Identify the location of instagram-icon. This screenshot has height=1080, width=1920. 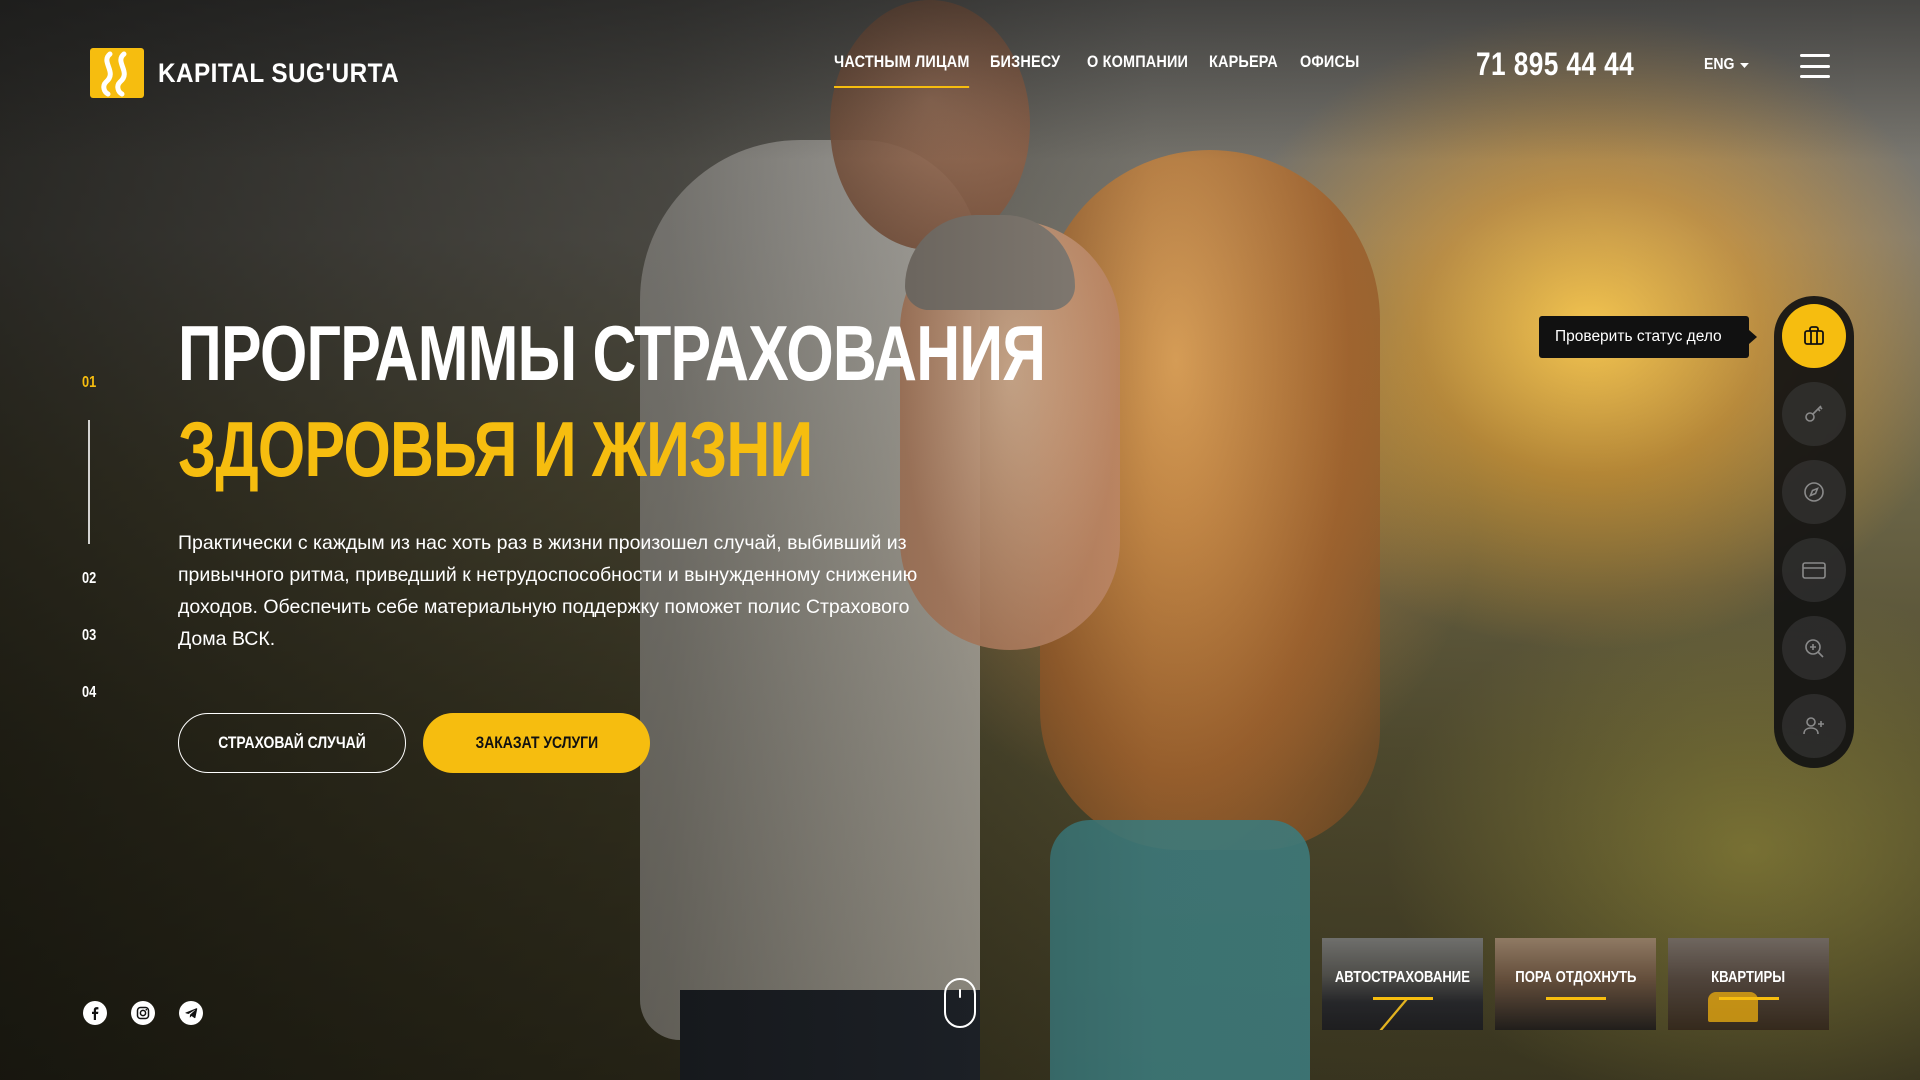
(143, 1013).